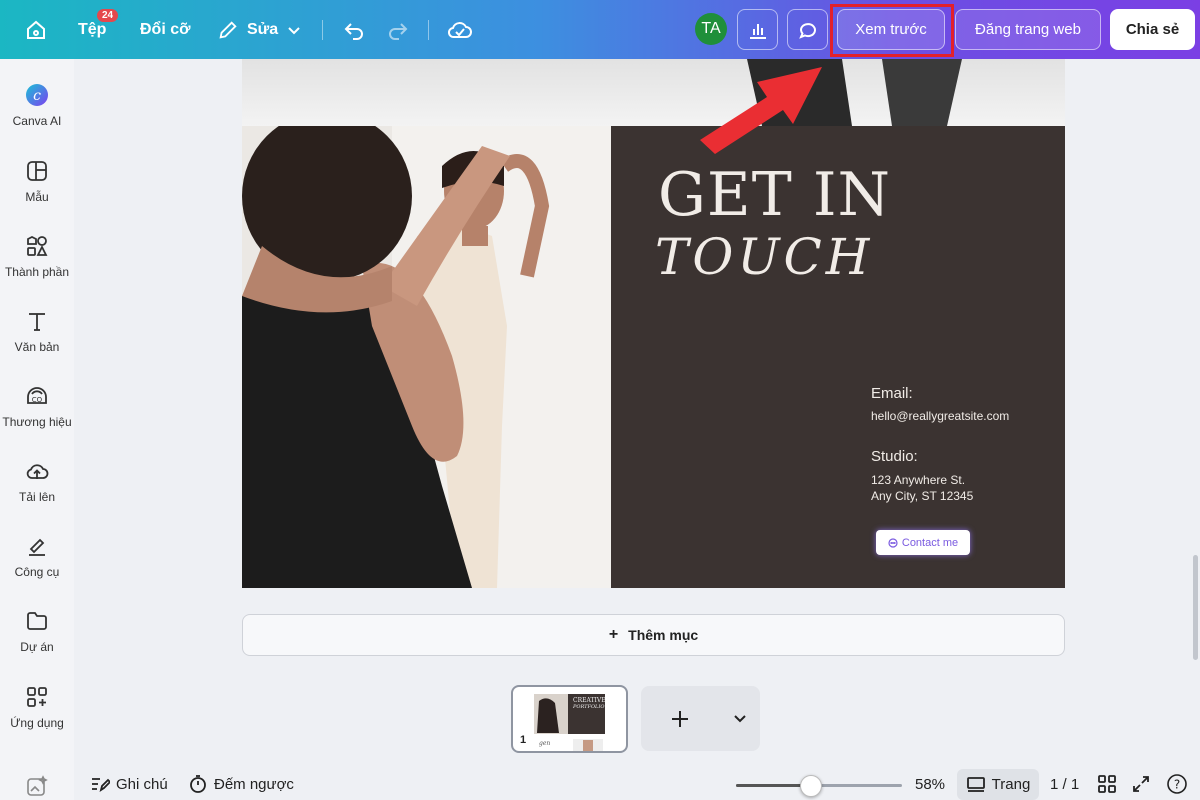 The image size is (1200, 800). What do you see at coordinates (92, 29) in the screenshot?
I see `file-menu-label: Tệp` at bounding box center [92, 29].